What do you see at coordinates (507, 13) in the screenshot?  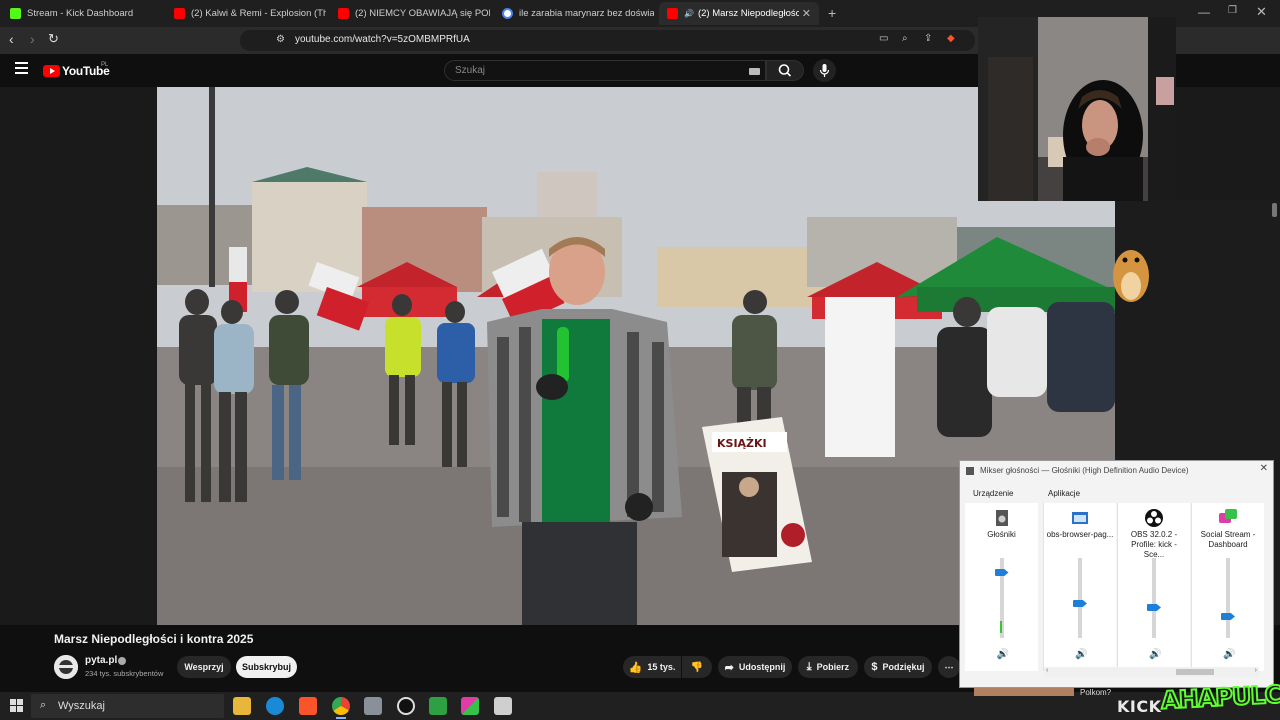 I see `google-favicon-icon` at bounding box center [507, 13].